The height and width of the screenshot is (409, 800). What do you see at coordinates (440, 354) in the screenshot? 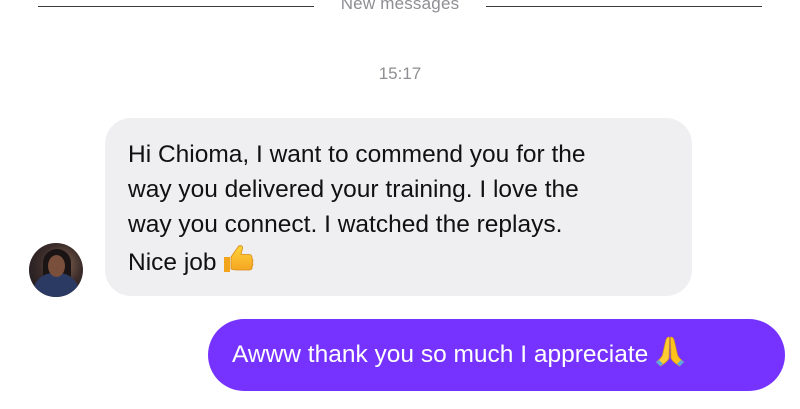
I see `outgoing-message-text: Awww thank you so much I appreciate` at bounding box center [440, 354].